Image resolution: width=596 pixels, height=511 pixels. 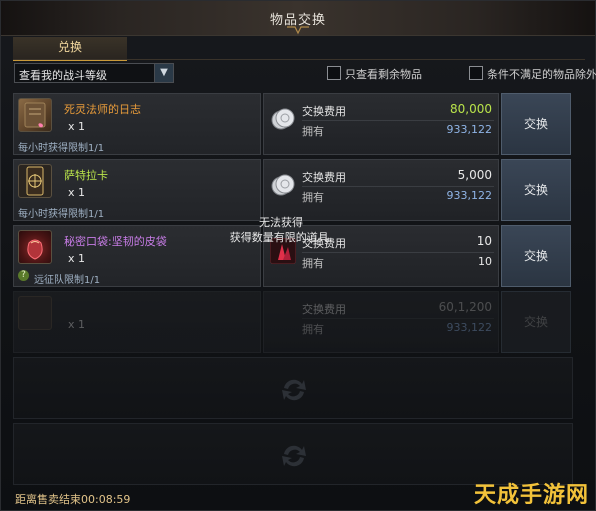 What do you see at coordinates (35, 313) in the screenshot?
I see `item-icon` at bounding box center [35, 313].